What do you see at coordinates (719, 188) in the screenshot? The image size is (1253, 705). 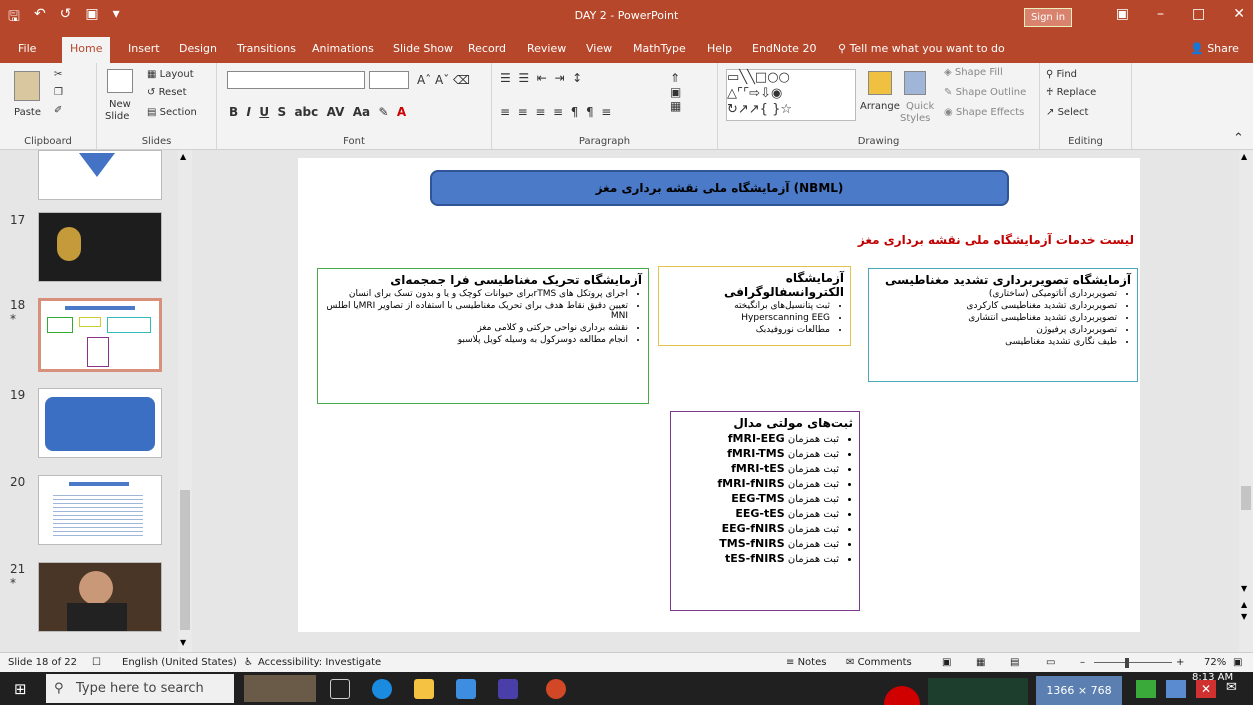 I see `slide-title: آزمایشگاه ملی نقشه برداری مغز (NBML)` at bounding box center [719, 188].